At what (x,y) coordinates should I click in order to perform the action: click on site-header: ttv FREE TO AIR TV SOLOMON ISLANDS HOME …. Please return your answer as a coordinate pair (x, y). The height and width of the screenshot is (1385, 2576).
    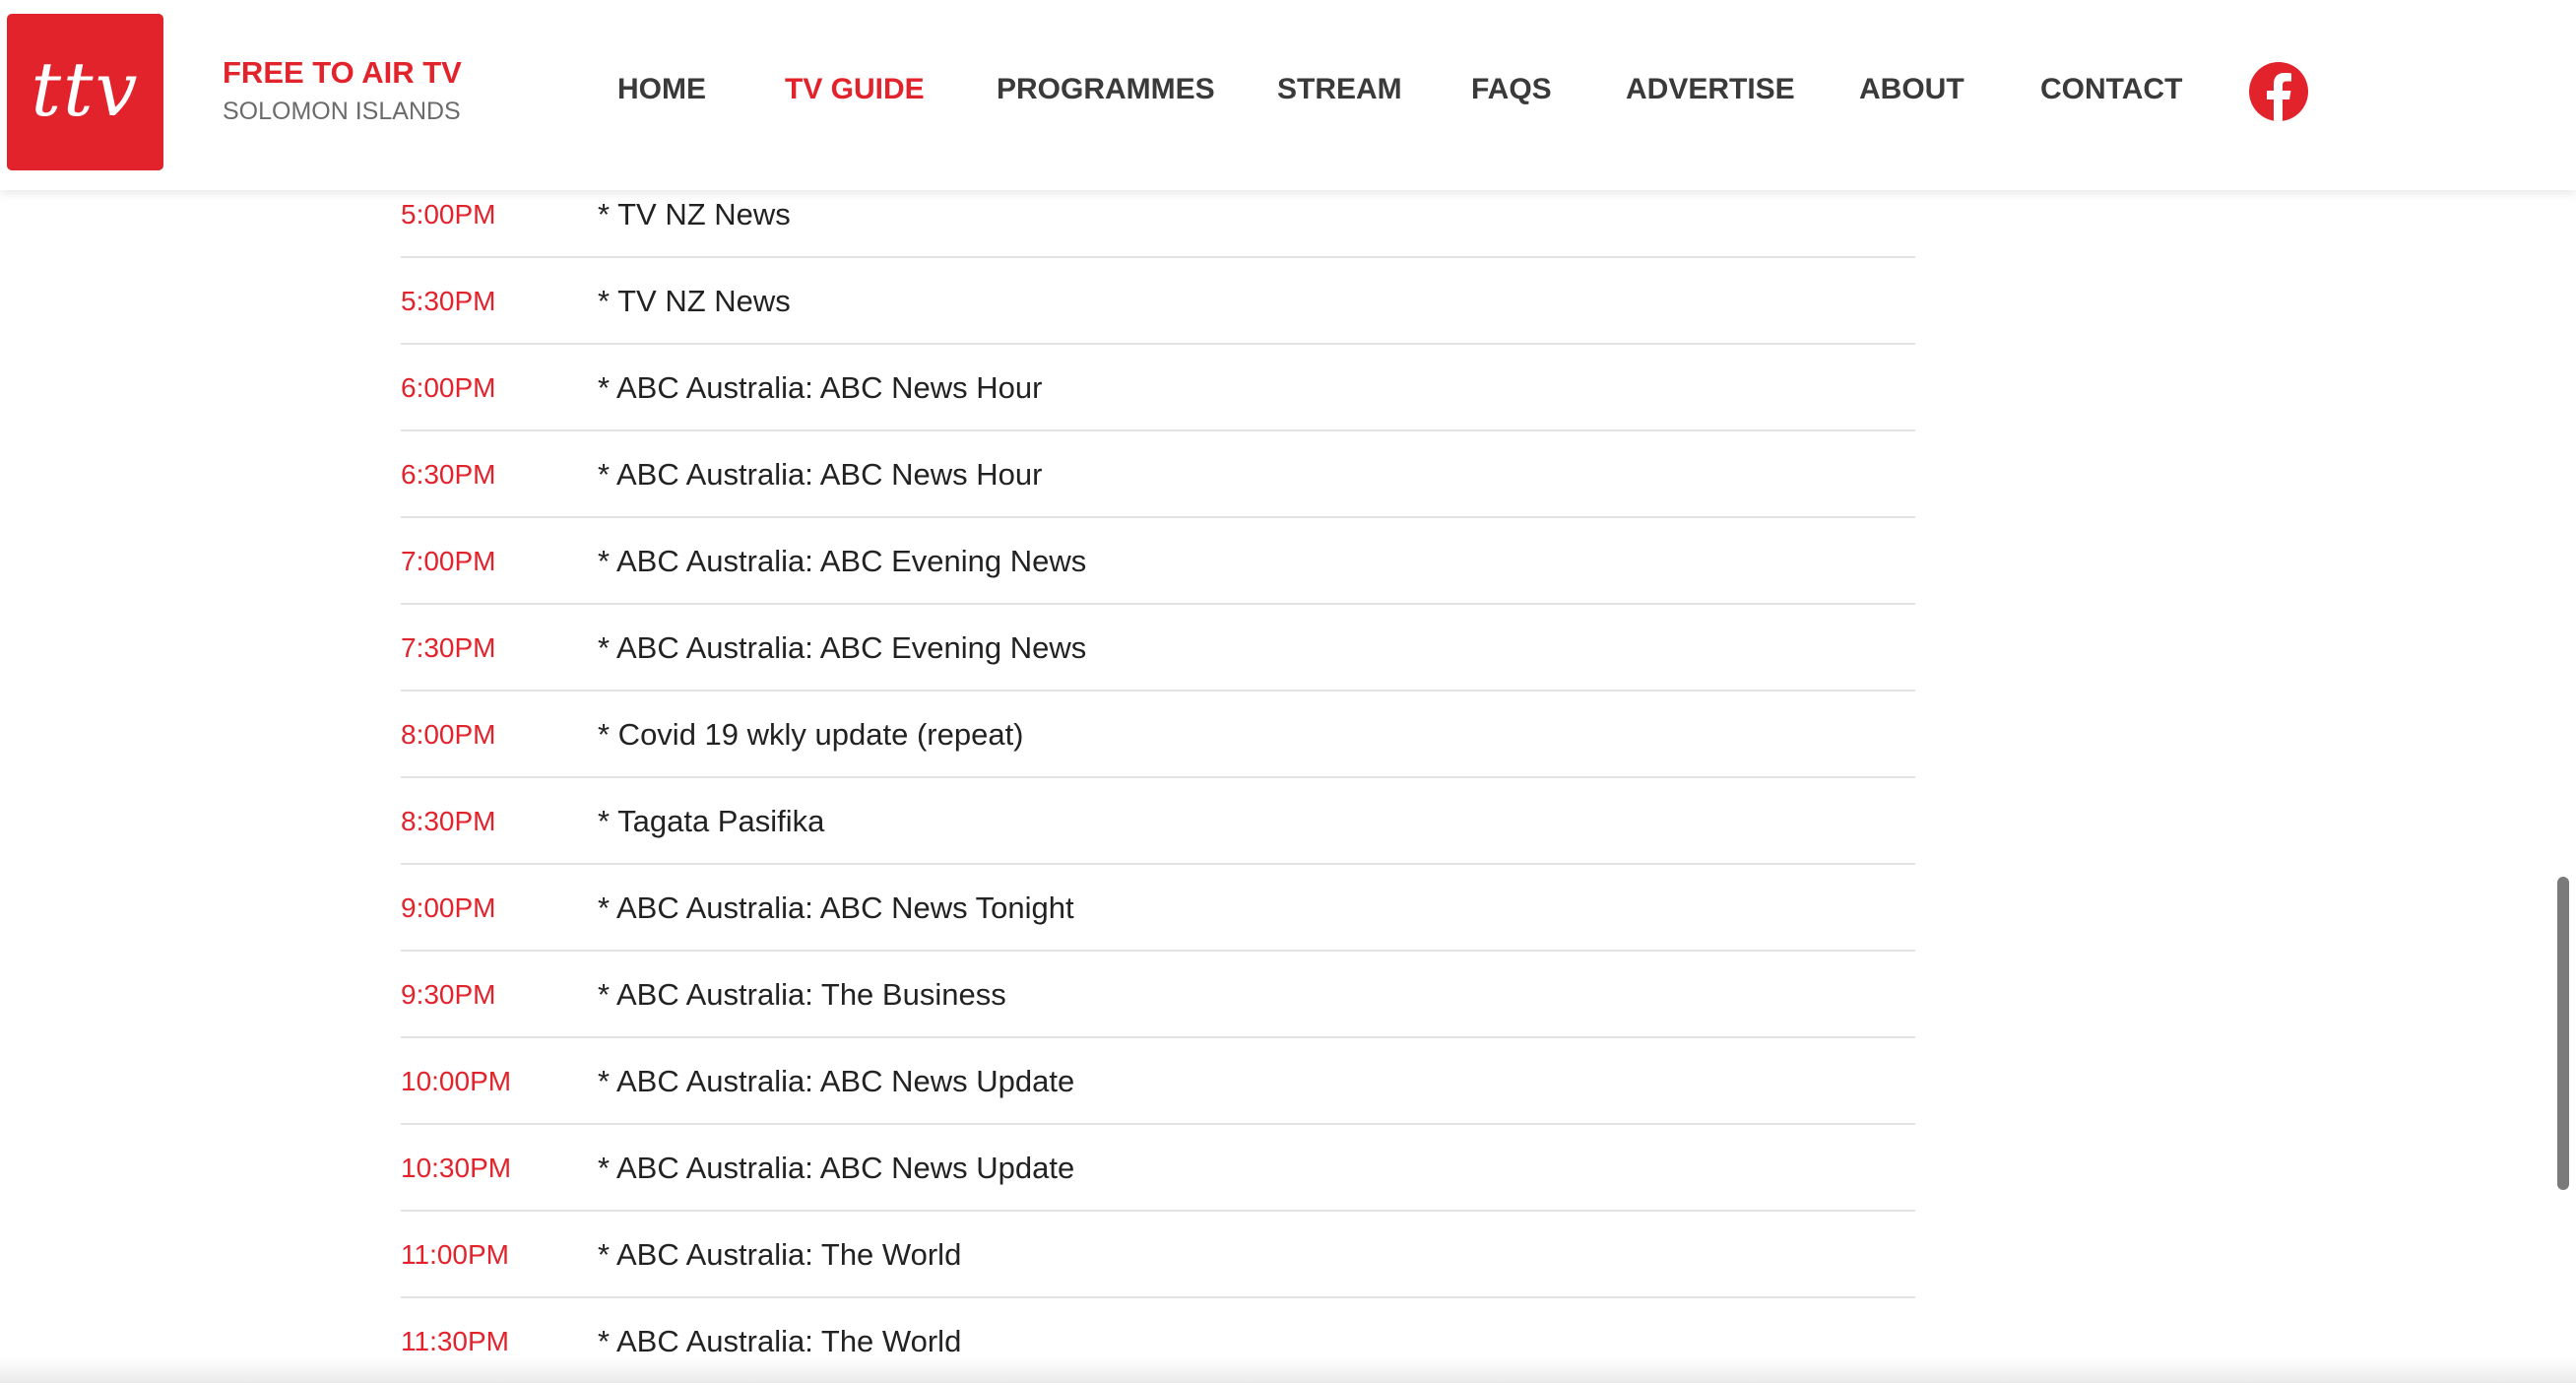
    Looking at the image, I should click on (1288, 95).